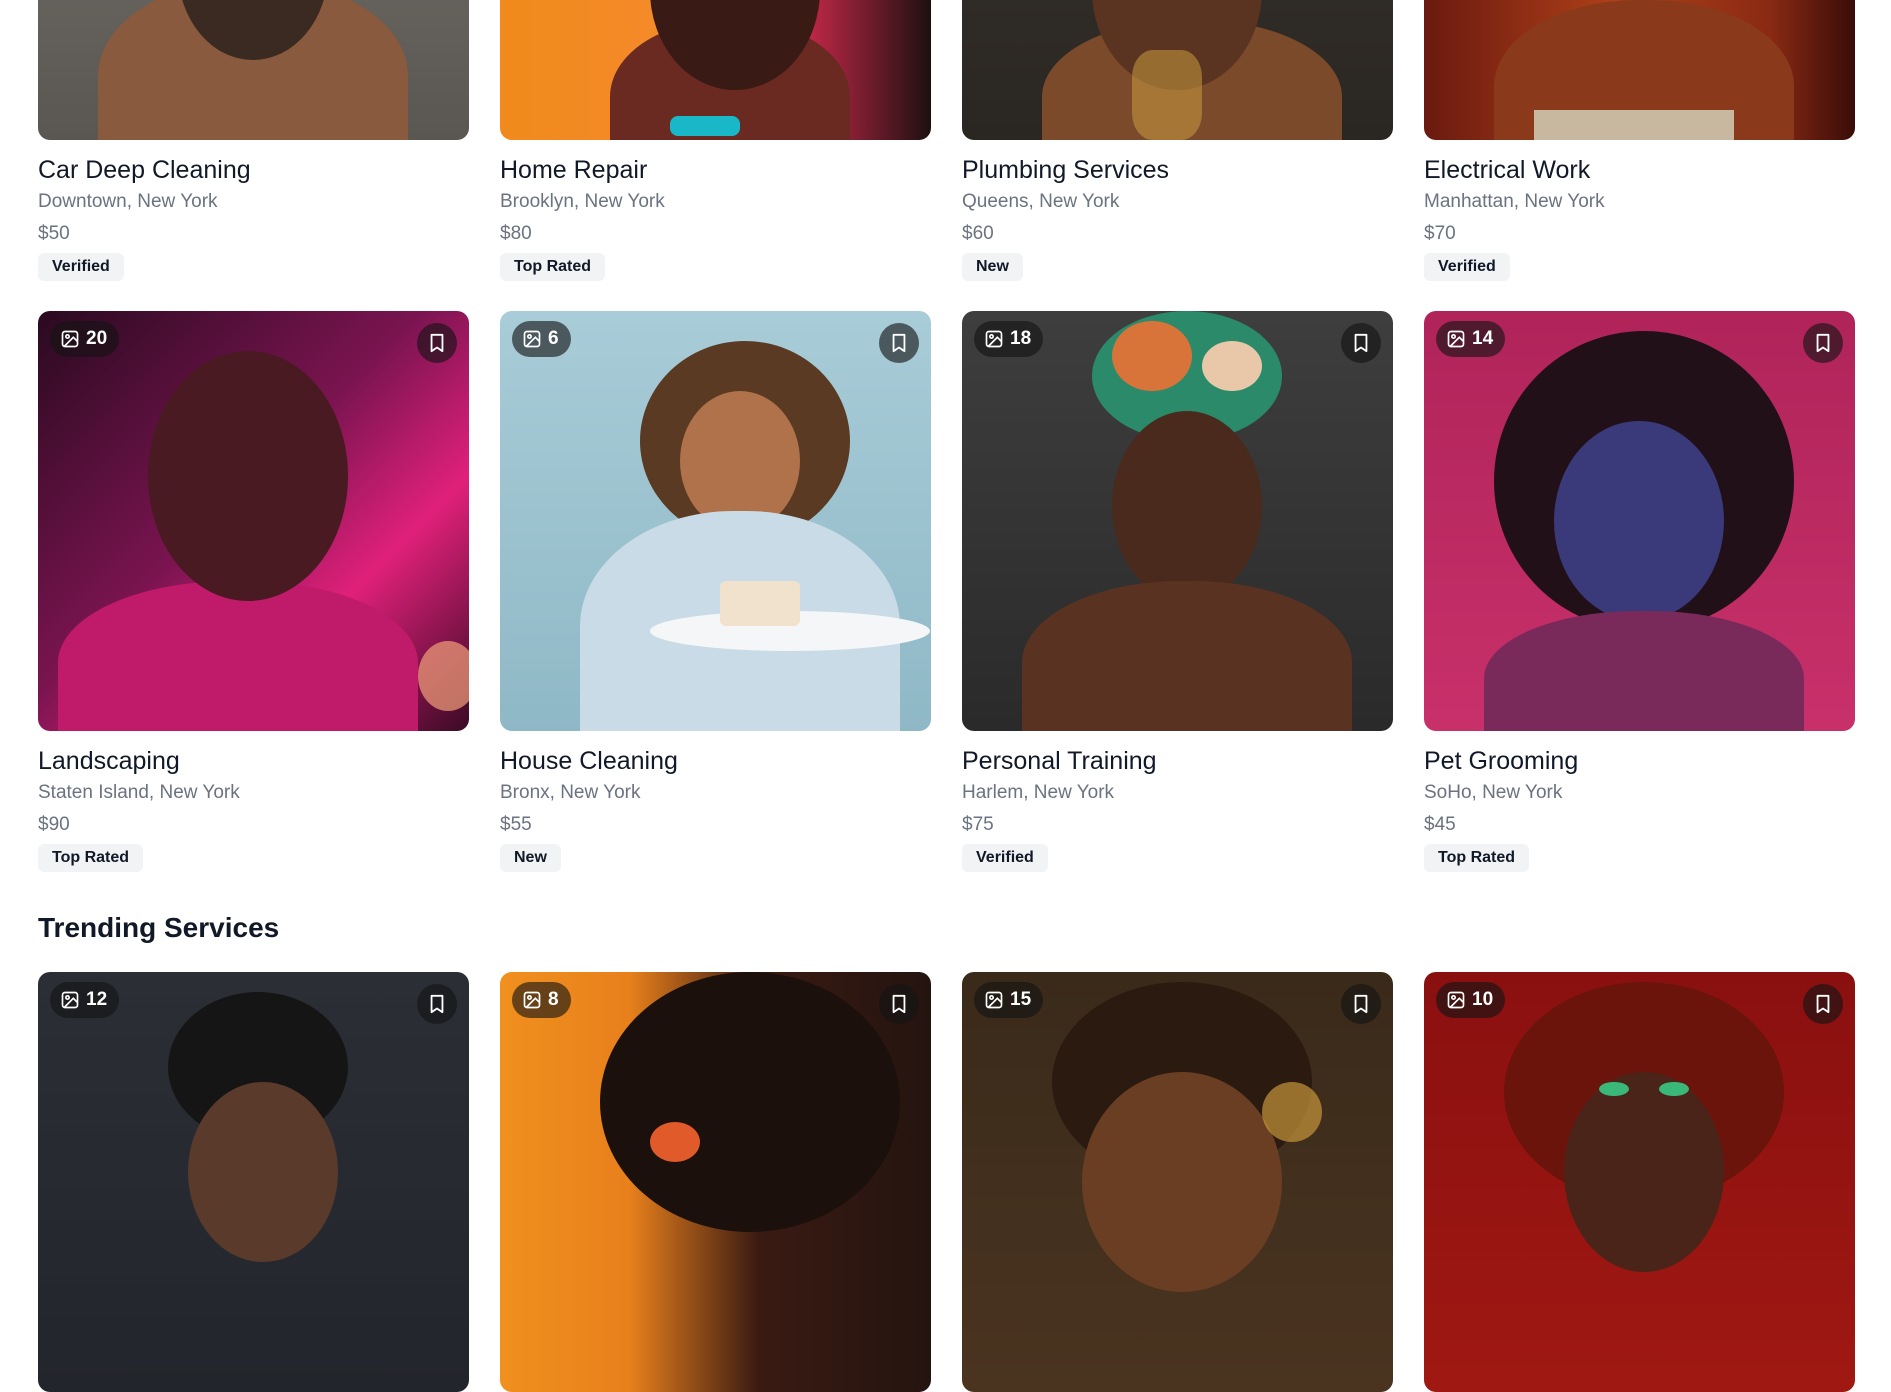 This screenshot has height=1392, width=1891. What do you see at coordinates (553, 338) in the screenshot?
I see `photo-count: 6` at bounding box center [553, 338].